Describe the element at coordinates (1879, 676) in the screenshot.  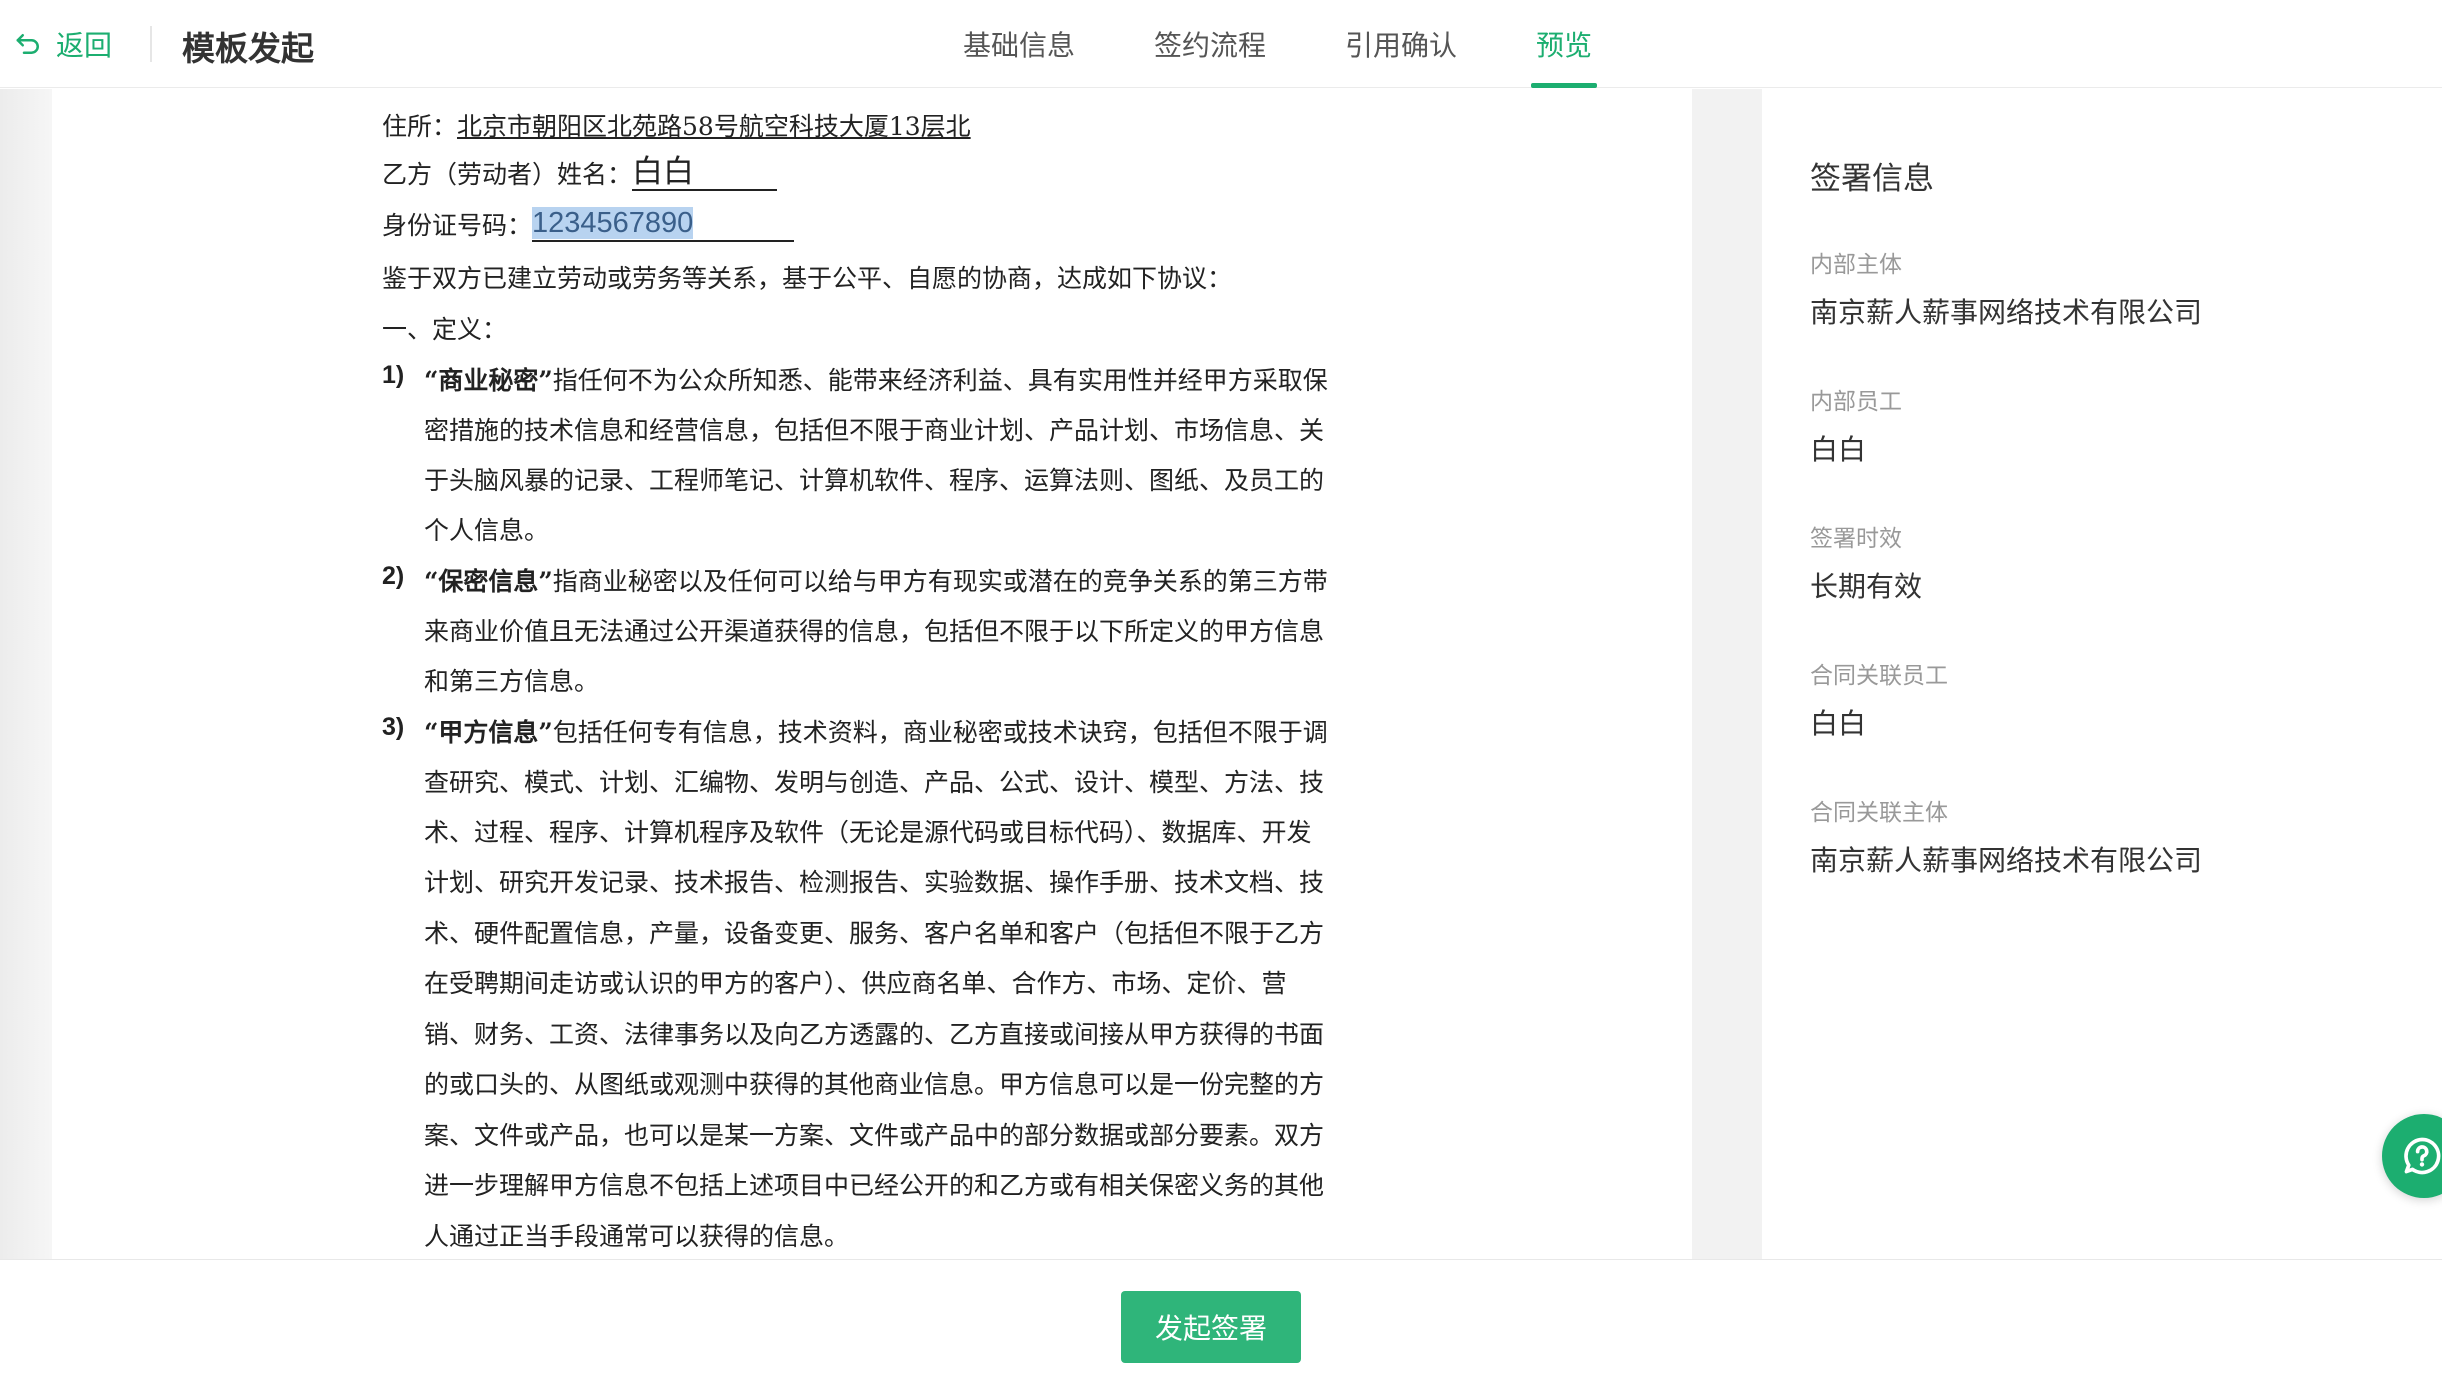
I see `field-label: 合同关联员工` at that location.